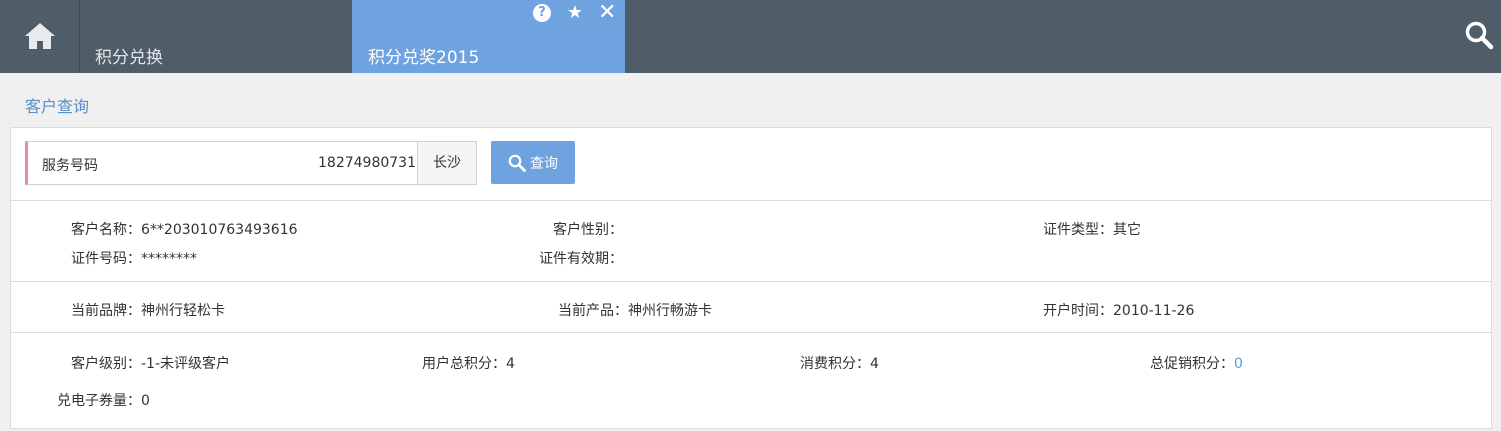 Image resolution: width=1501 pixels, height=431 pixels. I want to click on section-title: 客户查询, so click(57, 106).